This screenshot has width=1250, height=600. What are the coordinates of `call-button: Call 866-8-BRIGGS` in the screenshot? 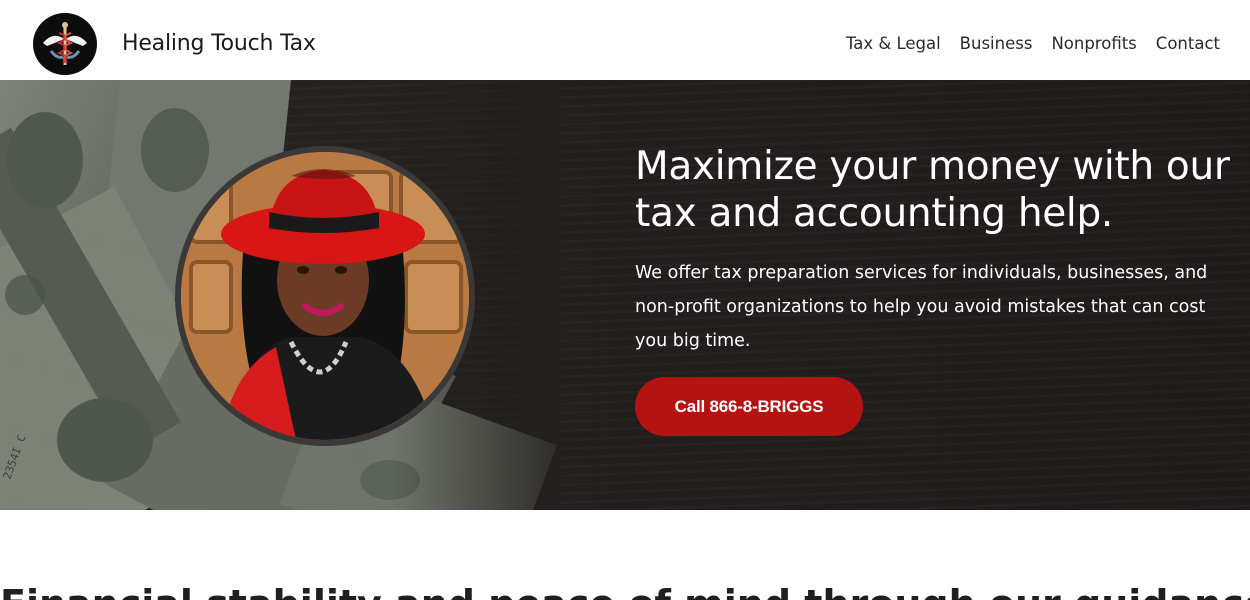 It's located at (749, 406).